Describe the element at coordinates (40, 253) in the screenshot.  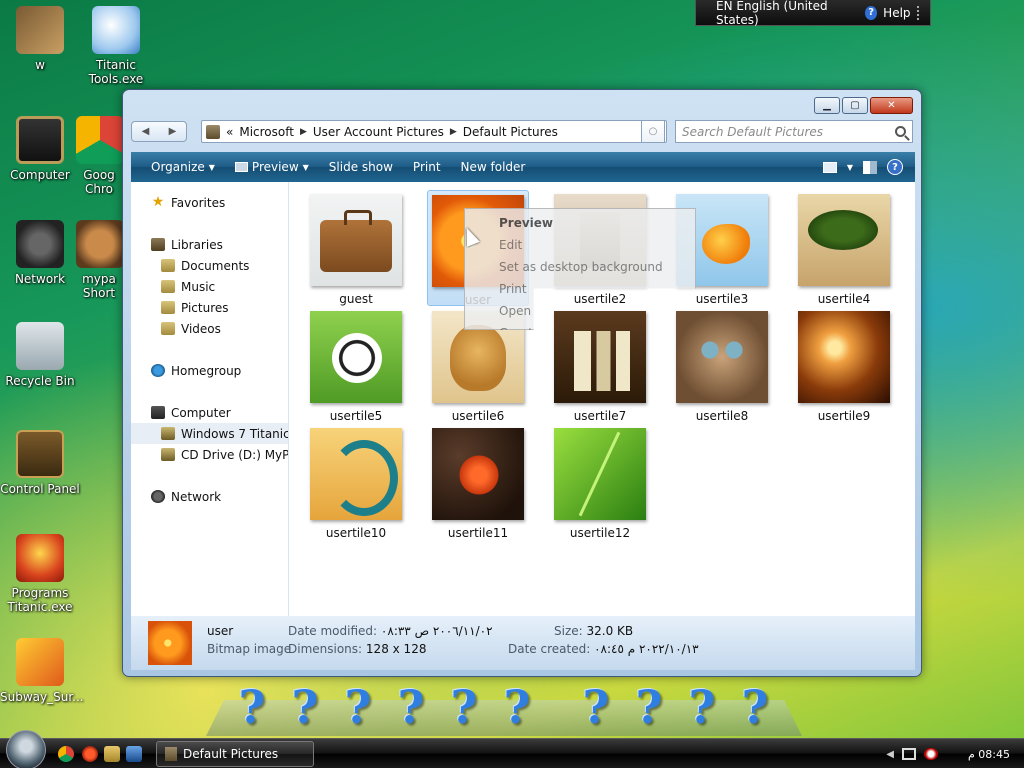
I see `desktop-icon-network: Network` at that location.